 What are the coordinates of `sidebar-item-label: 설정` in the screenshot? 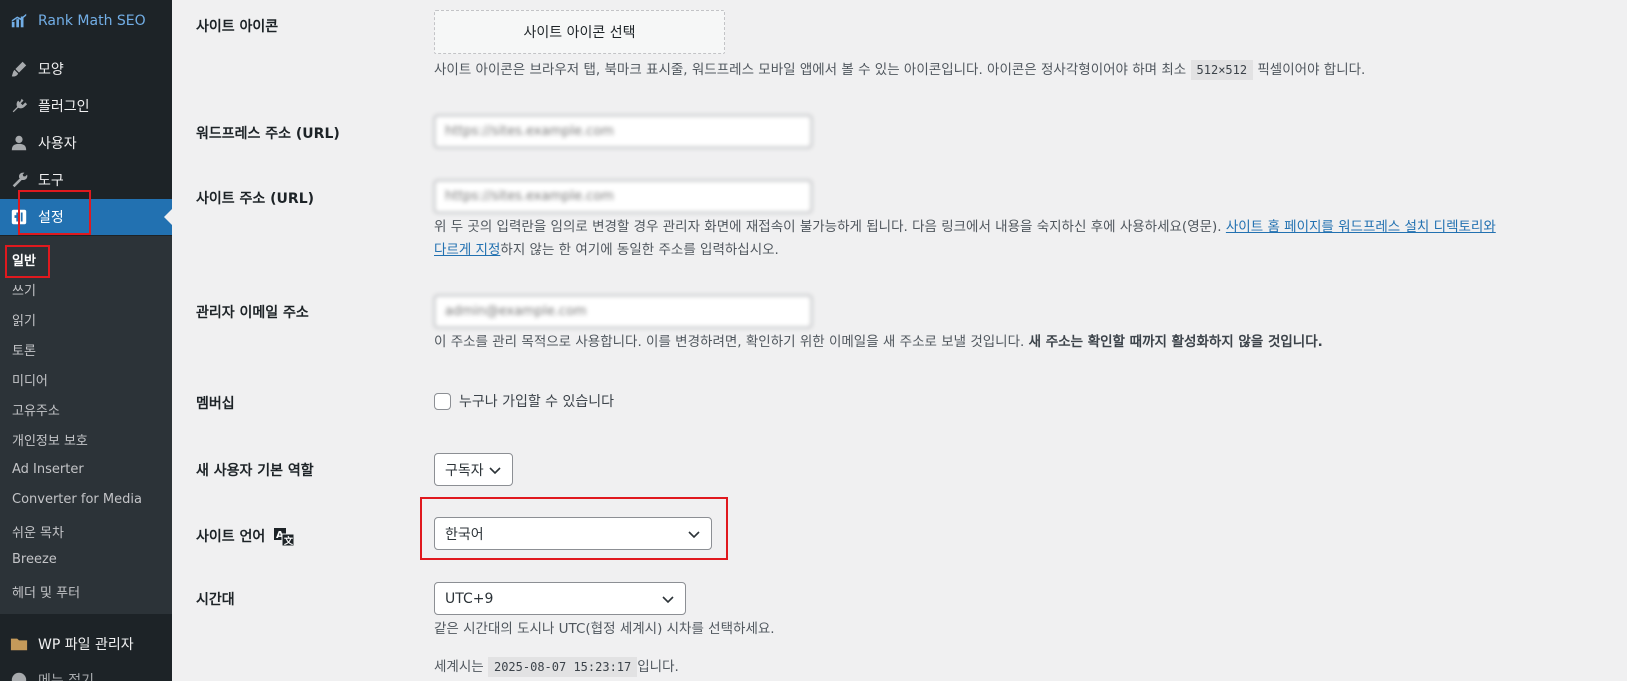 It's located at (51, 218).